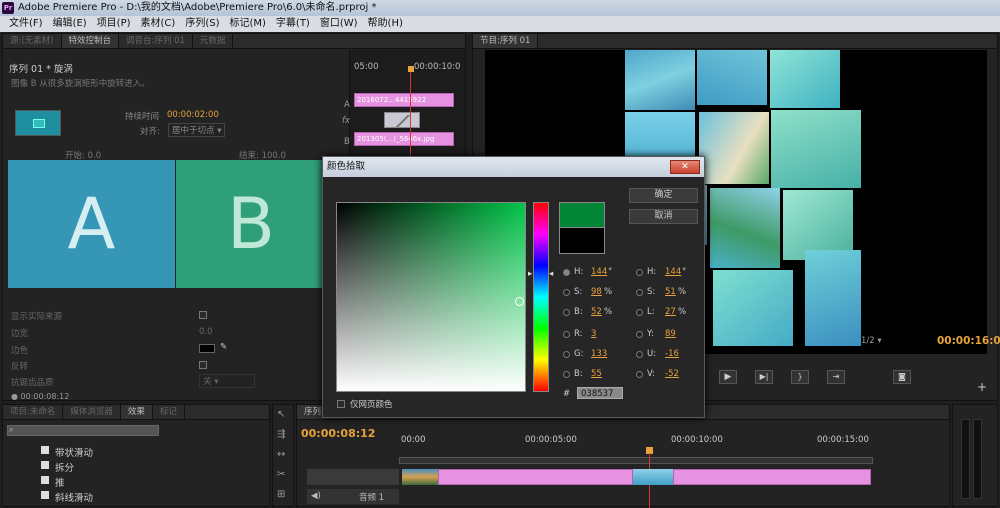 Image resolution: width=1000 pixels, height=508 pixels. Describe the element at coordinates (346, 121) in the screenshot. I see `fx-icon: fx` at that location.